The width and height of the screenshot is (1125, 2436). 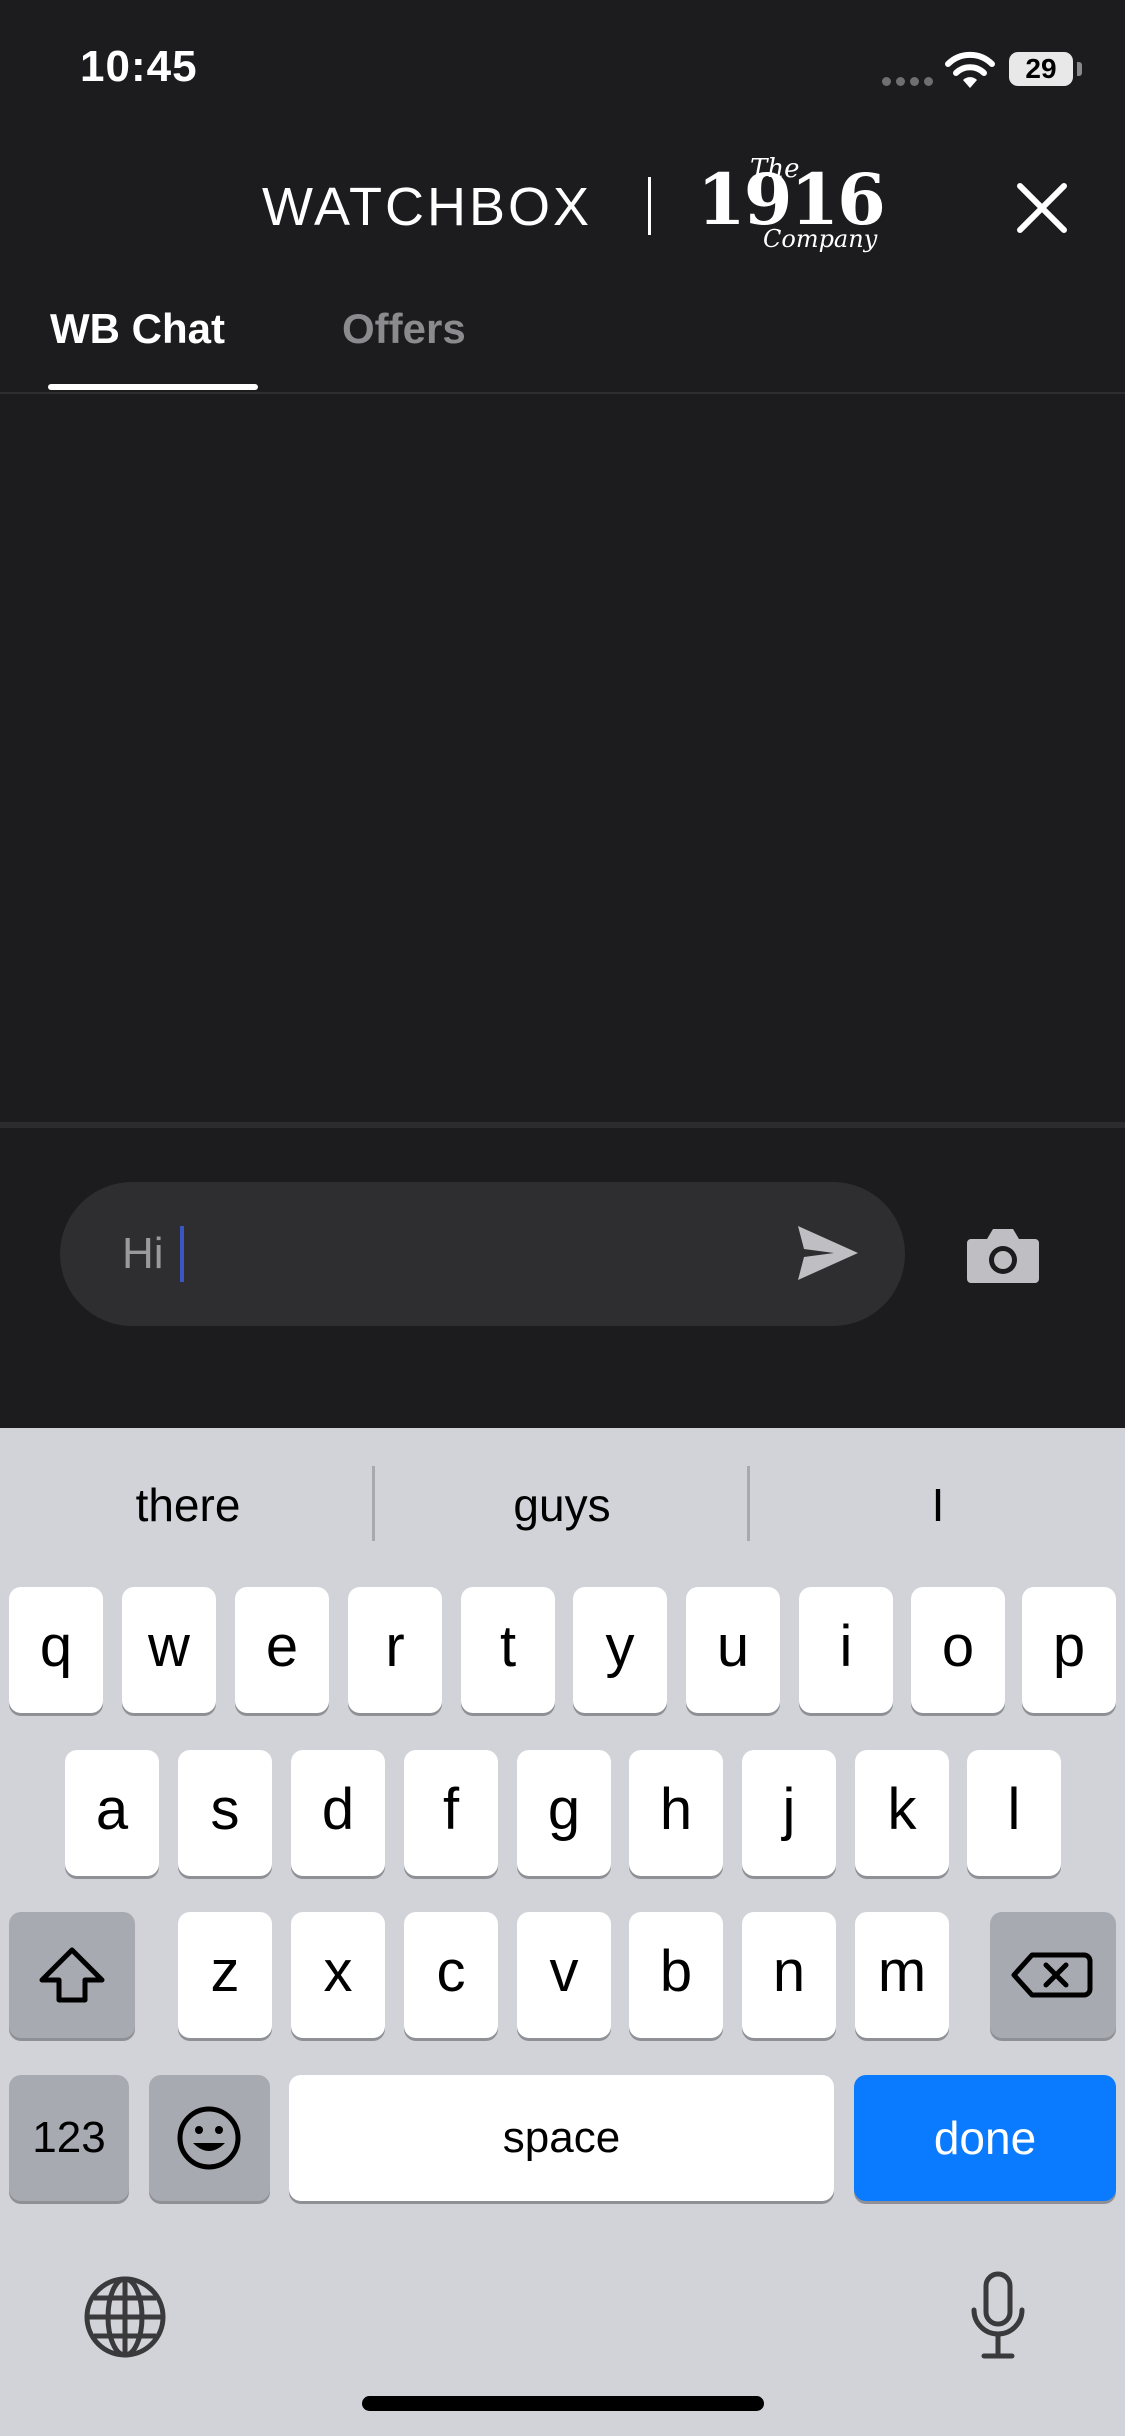 I want to click on emoji-icon, so click(x=209, y=2138).